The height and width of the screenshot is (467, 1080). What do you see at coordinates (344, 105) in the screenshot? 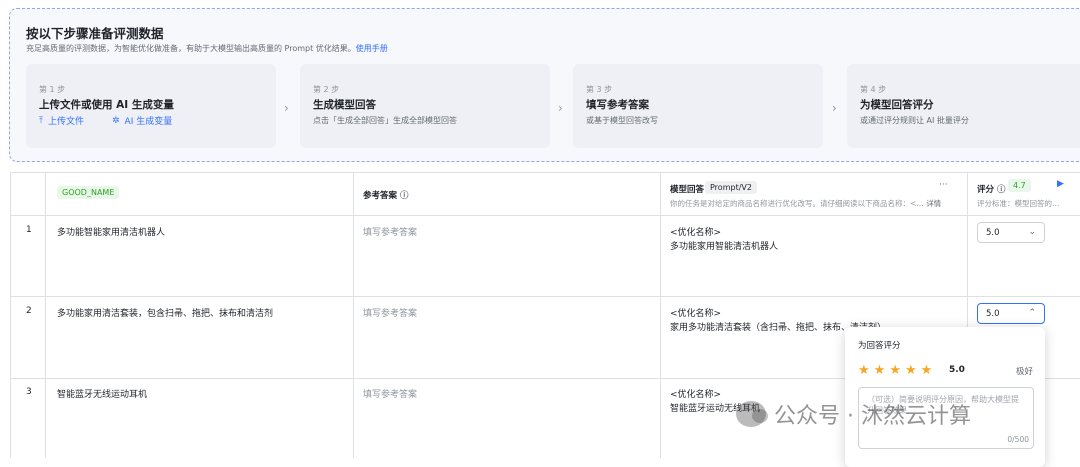
I see `step-name: 生成模型回答` at bounding box center [344, 105].